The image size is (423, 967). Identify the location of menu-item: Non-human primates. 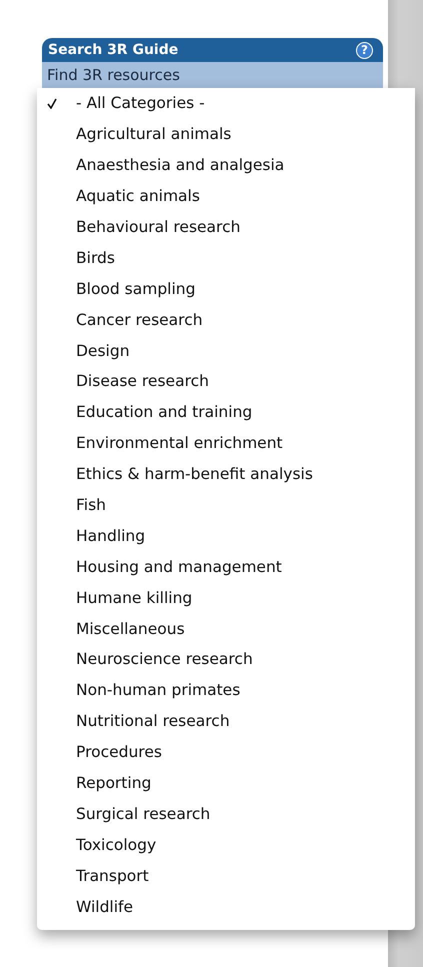
(226, 690).